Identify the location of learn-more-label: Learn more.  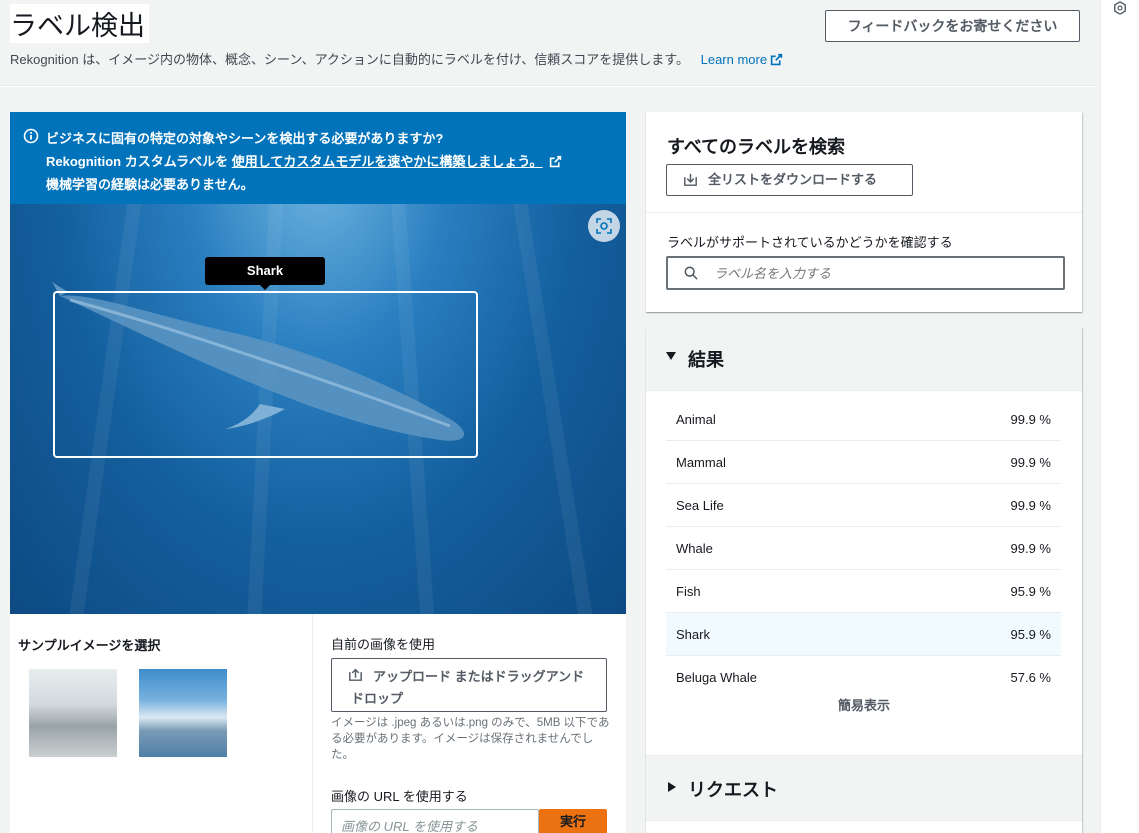
(734, 59).